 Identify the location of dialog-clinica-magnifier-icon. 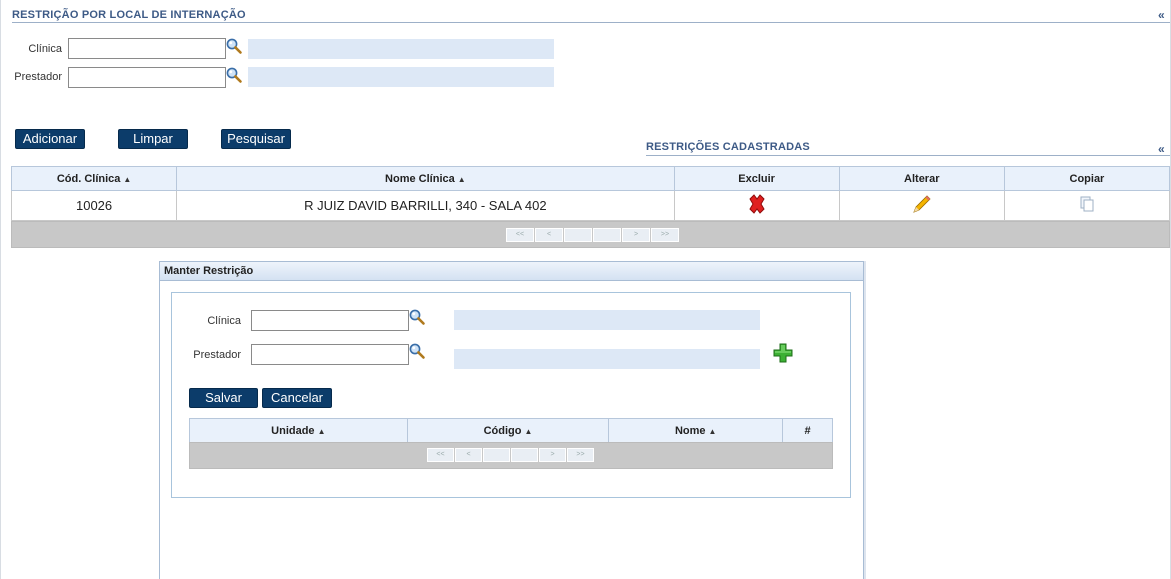
(417, 317).